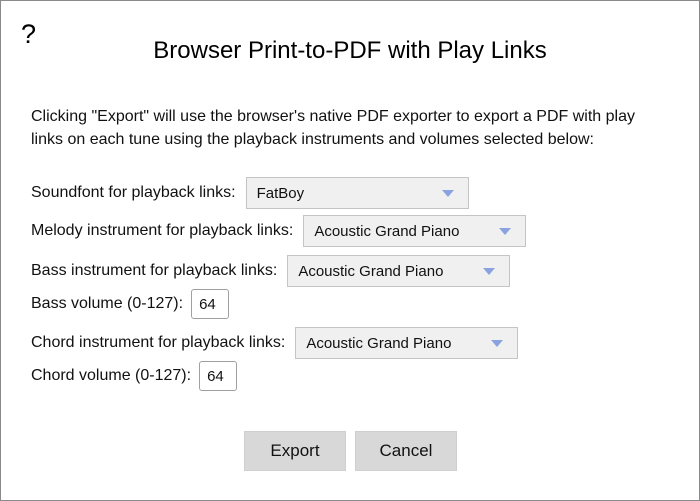  What do you see at coordinates (387, 231) in the screenshot?
I see `melody-select-value: Acoustic Grand Piano` at bounding box center [387, 231].